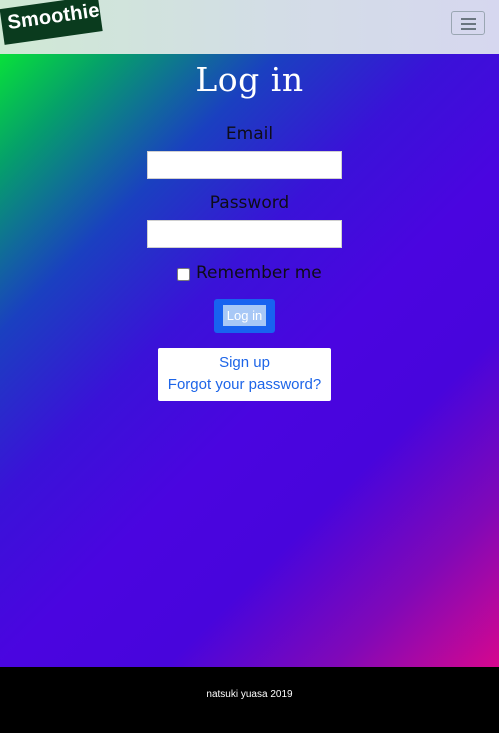 The width and height of the screenshot is (499, 733). I want to click on auth-links-box: Sign up Forgot your password?, so click(244, 374).